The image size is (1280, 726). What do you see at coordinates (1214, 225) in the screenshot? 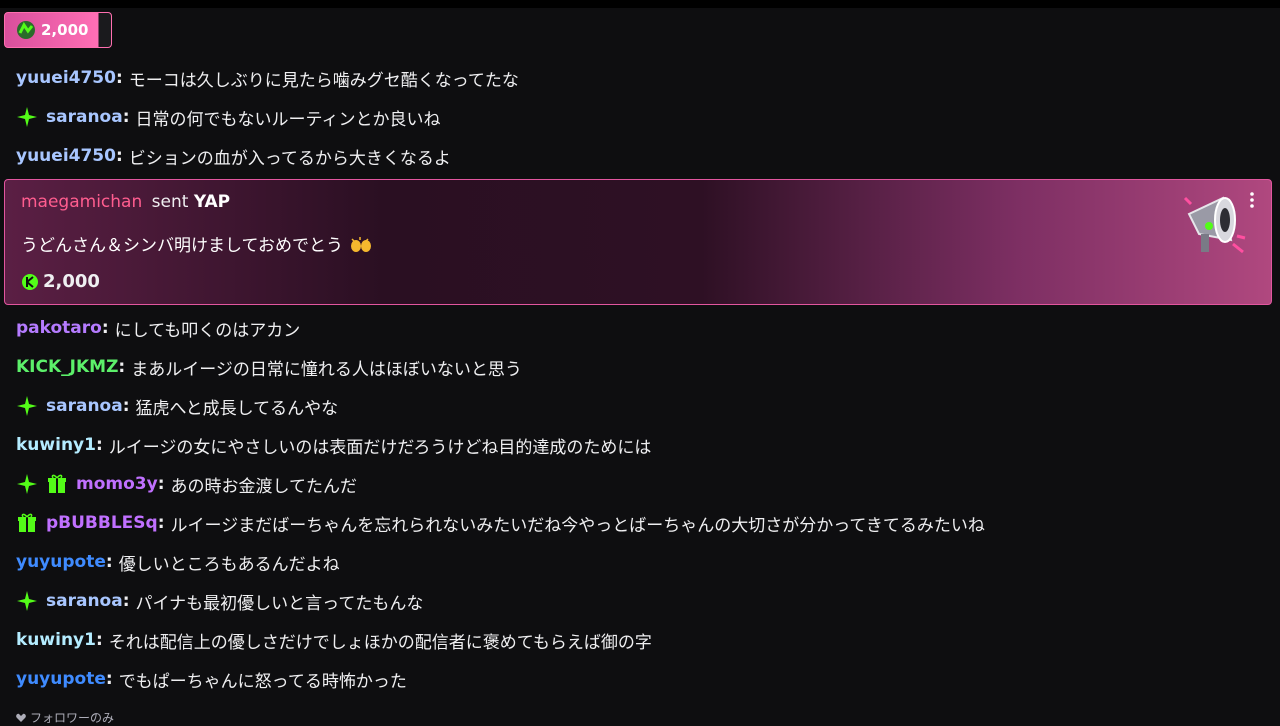
I see `megaphone-sticker-icon` at bounding box center [1214, 225].